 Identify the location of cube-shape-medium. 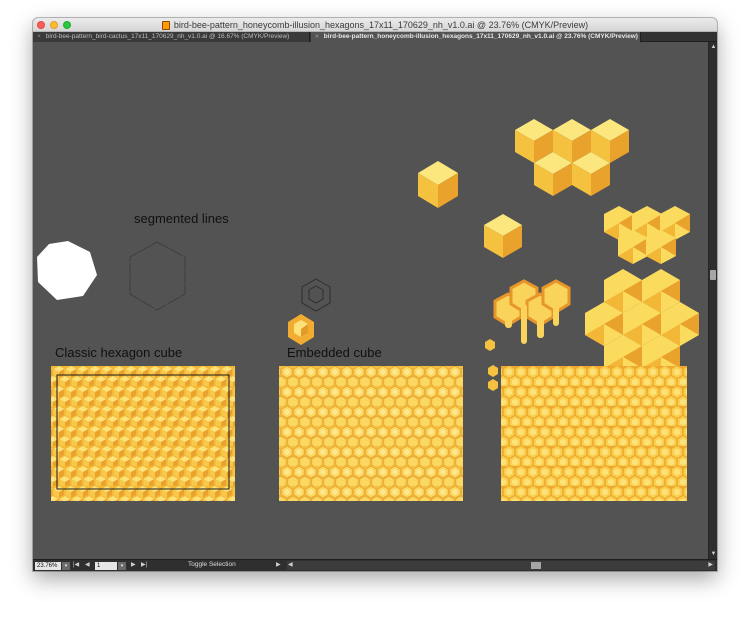
(503, 236).